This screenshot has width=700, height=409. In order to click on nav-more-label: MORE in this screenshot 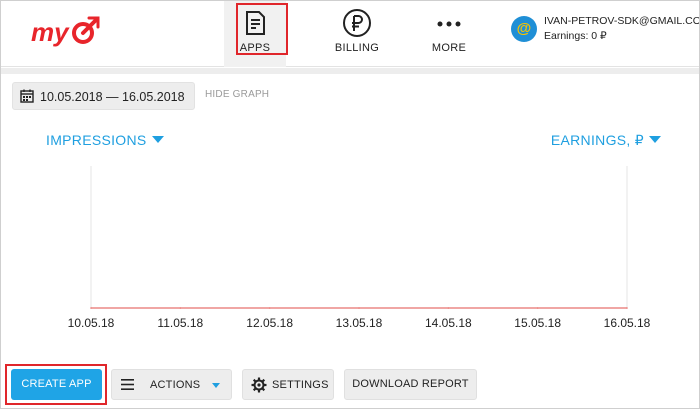, I will do `click(449, 48)`.